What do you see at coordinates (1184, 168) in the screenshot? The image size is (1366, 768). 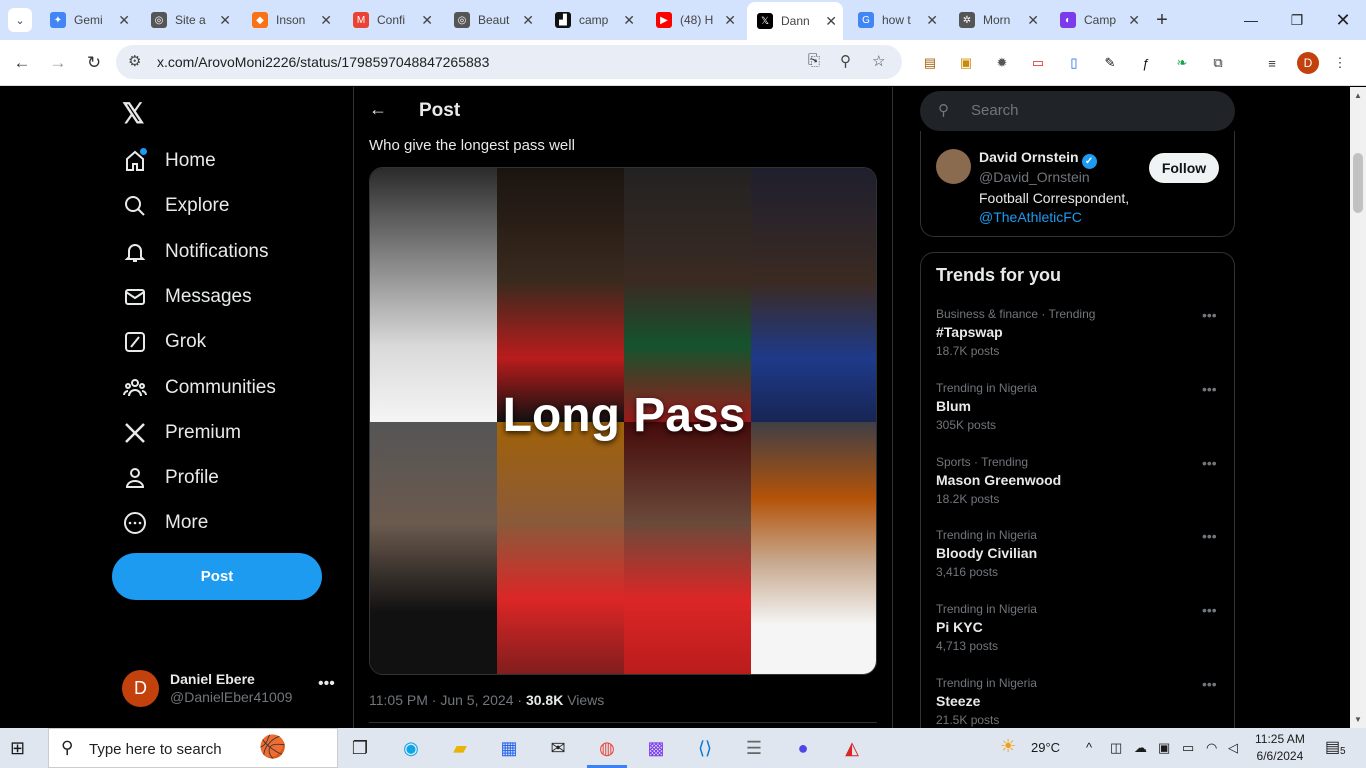 I see `follow-button: Follow` at bounding box center [1184, 168].